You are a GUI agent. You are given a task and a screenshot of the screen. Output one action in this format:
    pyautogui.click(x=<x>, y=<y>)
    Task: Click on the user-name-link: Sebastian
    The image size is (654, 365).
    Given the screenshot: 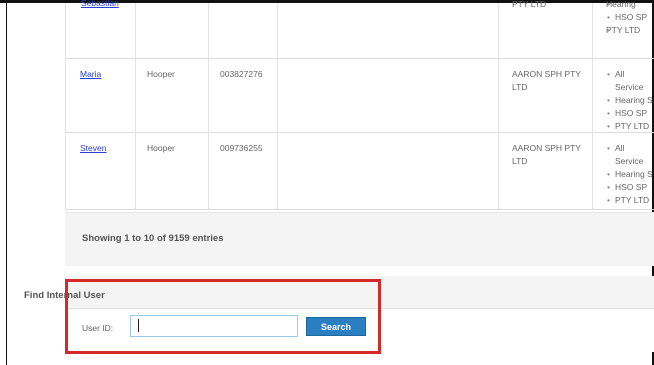 What is the action you would take?
    pyautogui.click(x=100, y=4)
    